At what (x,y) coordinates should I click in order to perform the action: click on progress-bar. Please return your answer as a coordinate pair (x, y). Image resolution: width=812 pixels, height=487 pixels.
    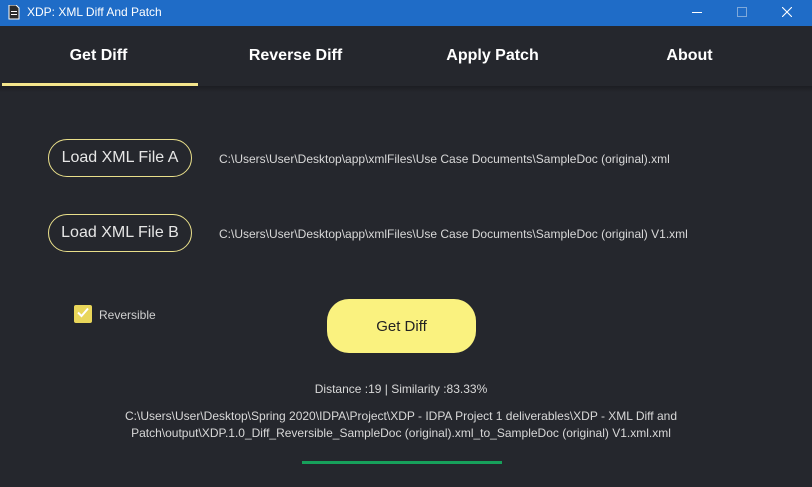
    Looking at the image, I should click on (402, 462).